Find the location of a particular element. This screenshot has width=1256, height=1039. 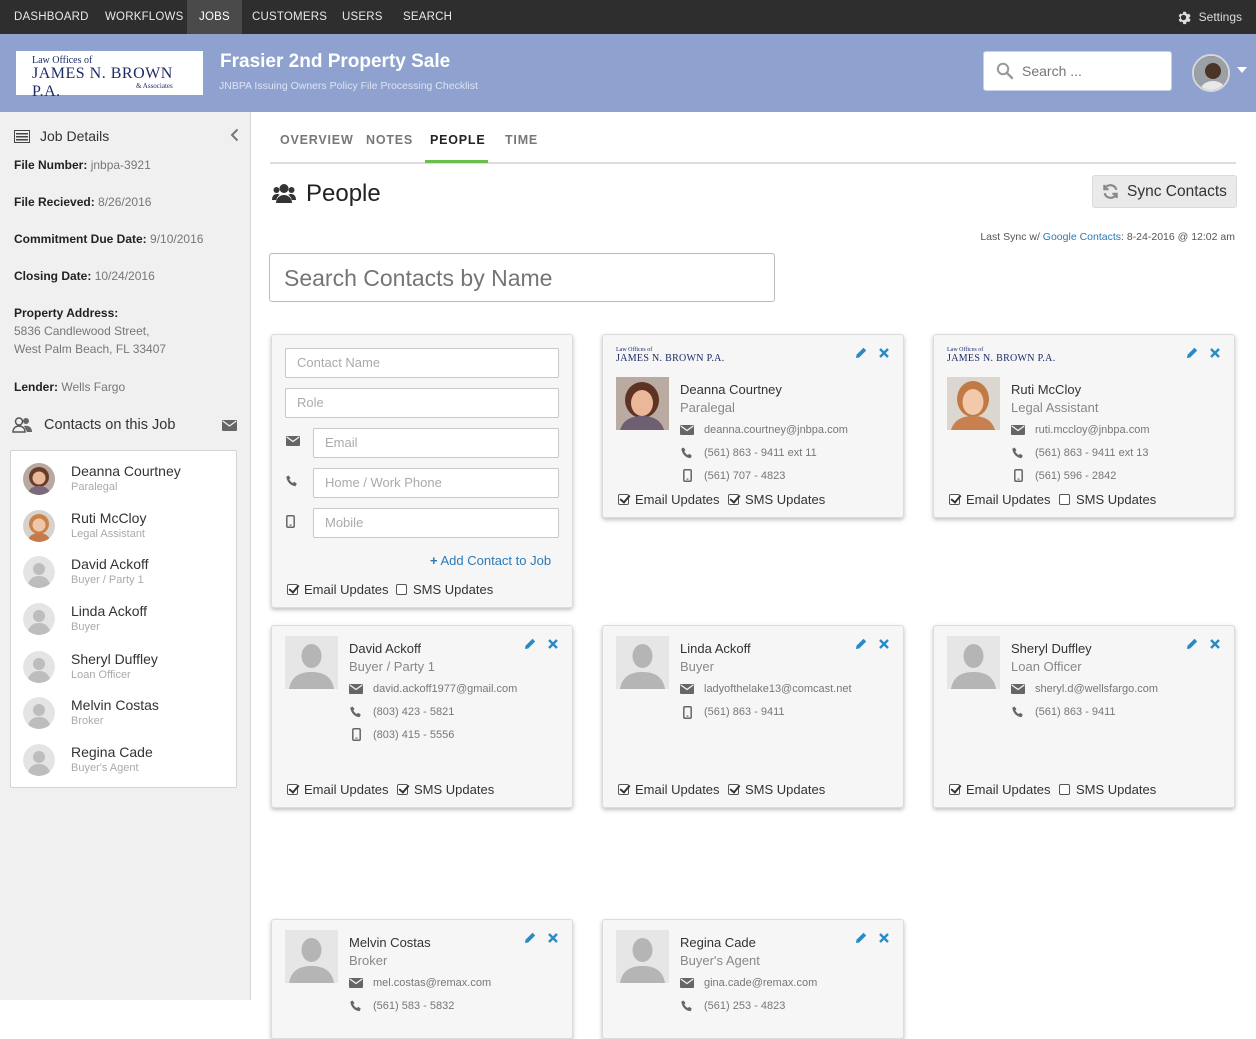

nav-dashboard: DASHBOARD is located at coordinates (51, 17).